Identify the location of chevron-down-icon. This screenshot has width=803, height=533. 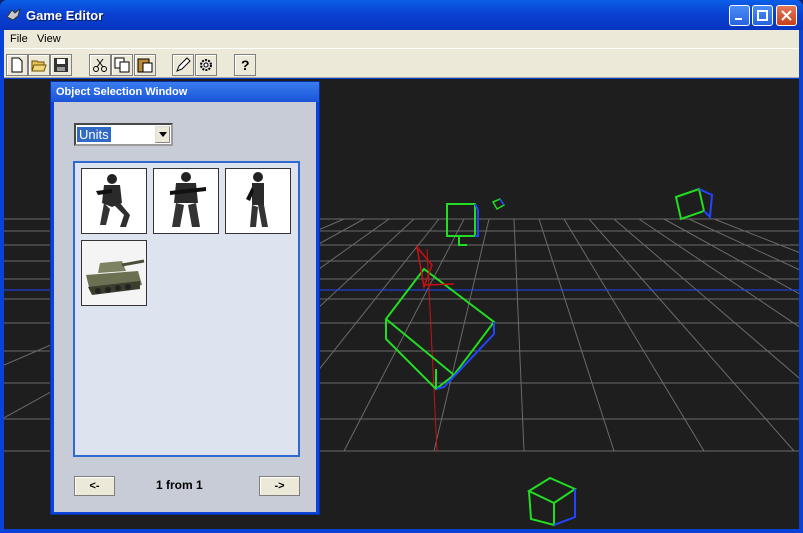
(163, 134).